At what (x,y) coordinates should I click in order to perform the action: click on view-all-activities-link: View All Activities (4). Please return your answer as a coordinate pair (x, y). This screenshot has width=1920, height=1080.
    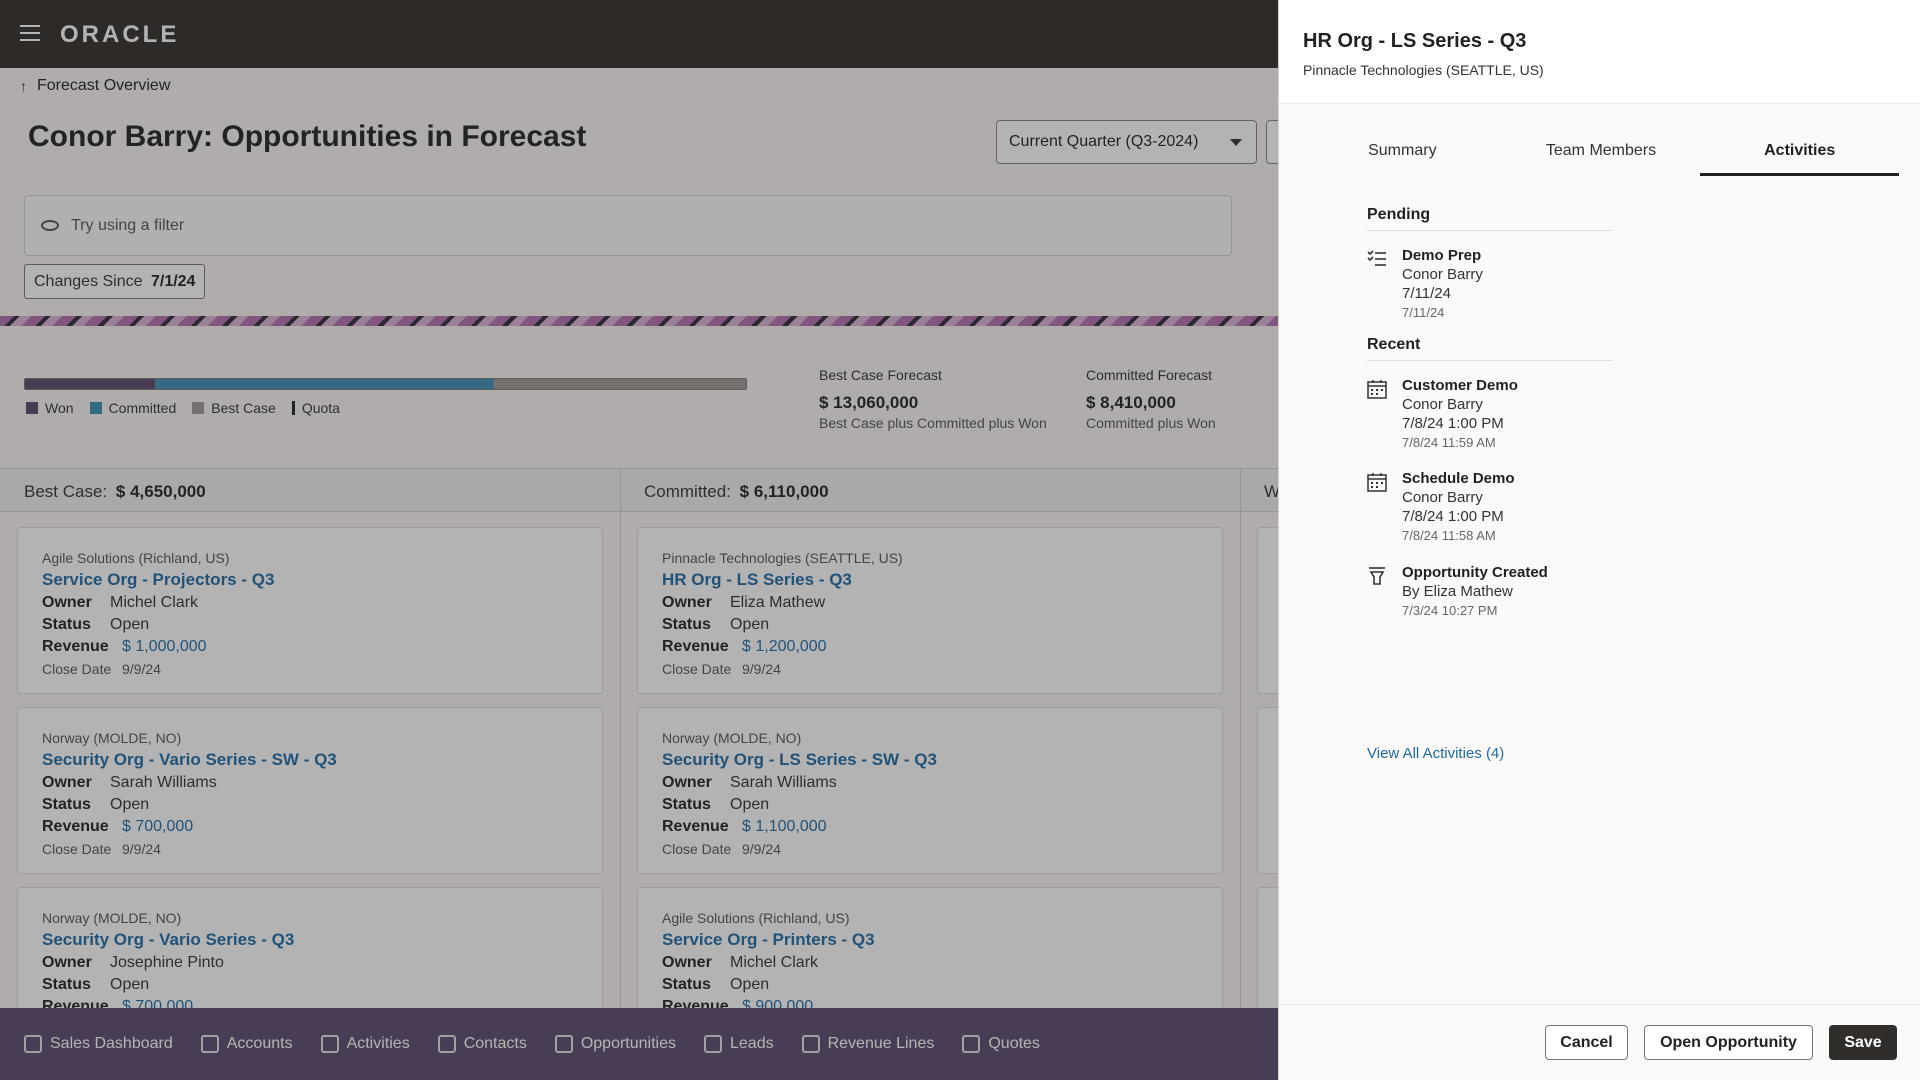
    Looking at the image, I should click on (1435, 753).